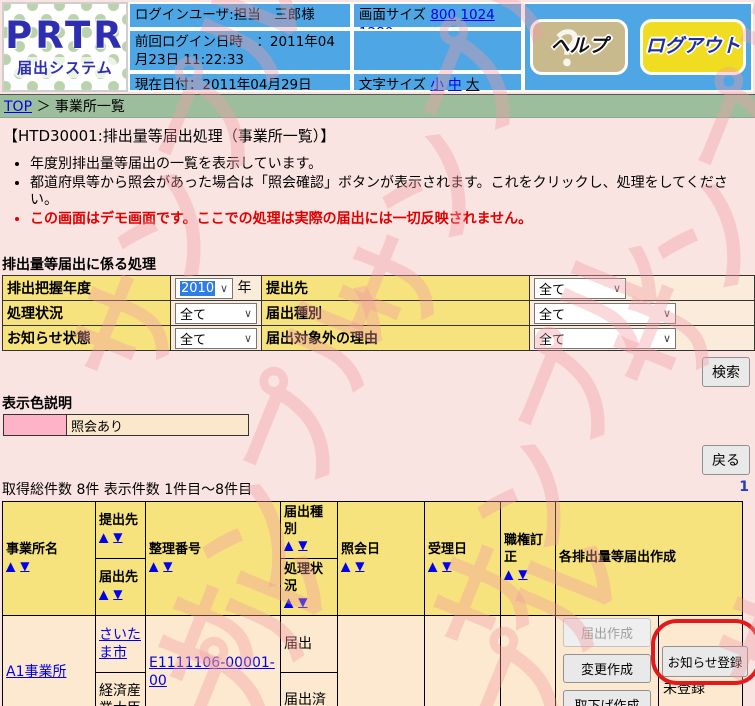 The height and width of the screenshot is (706, 755). I want to click on ref-no-link: E1111106-00001-00, so click(212, 672).